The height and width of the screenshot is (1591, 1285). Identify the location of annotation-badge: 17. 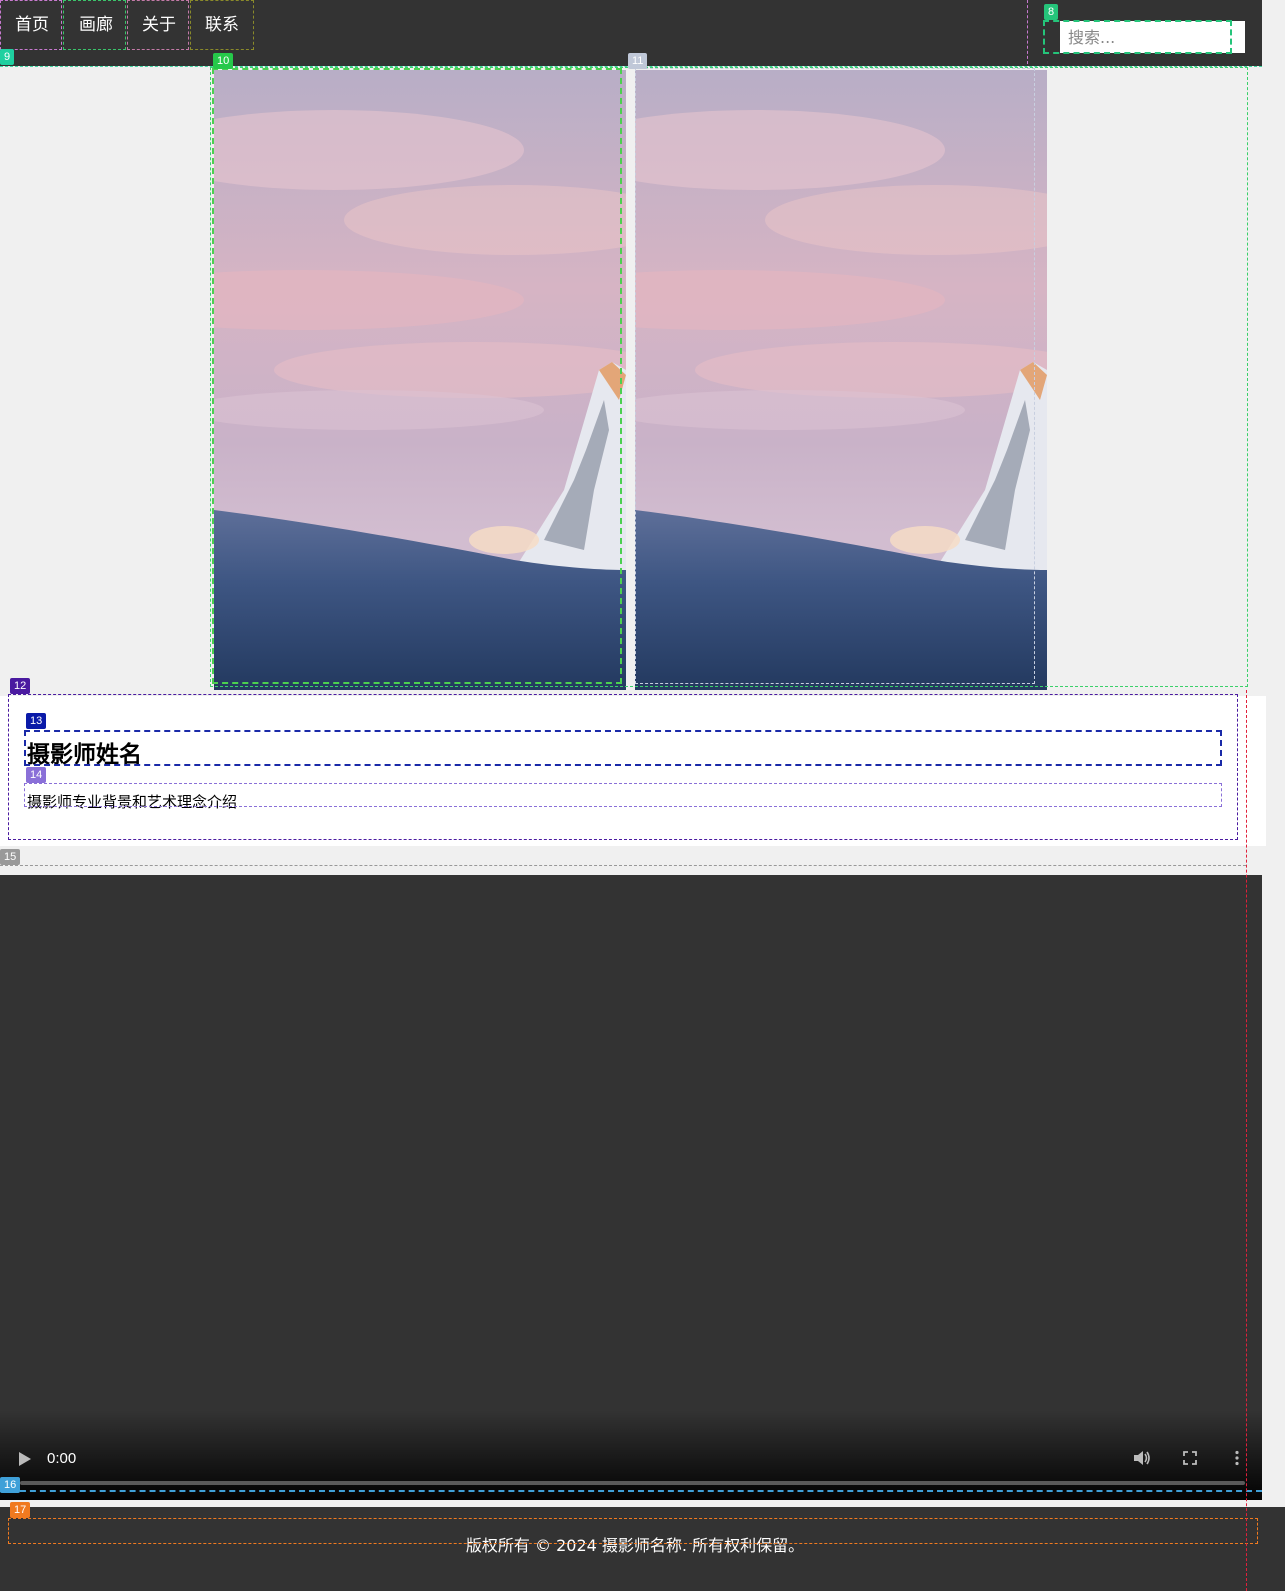
(20, 1510).